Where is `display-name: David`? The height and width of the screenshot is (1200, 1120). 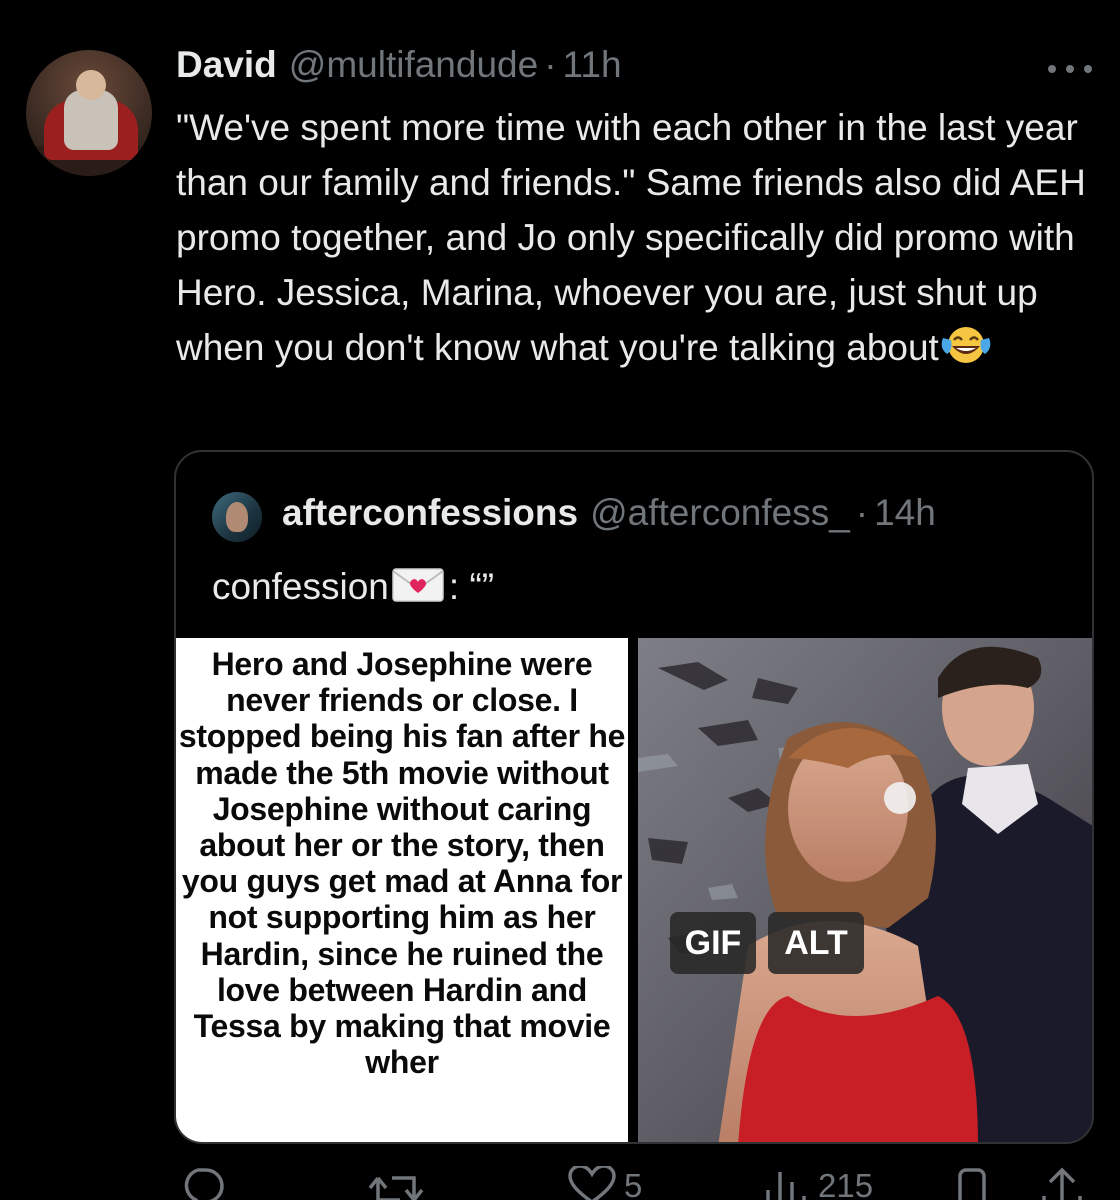 display-name: David is located at coordinates (226, 65).